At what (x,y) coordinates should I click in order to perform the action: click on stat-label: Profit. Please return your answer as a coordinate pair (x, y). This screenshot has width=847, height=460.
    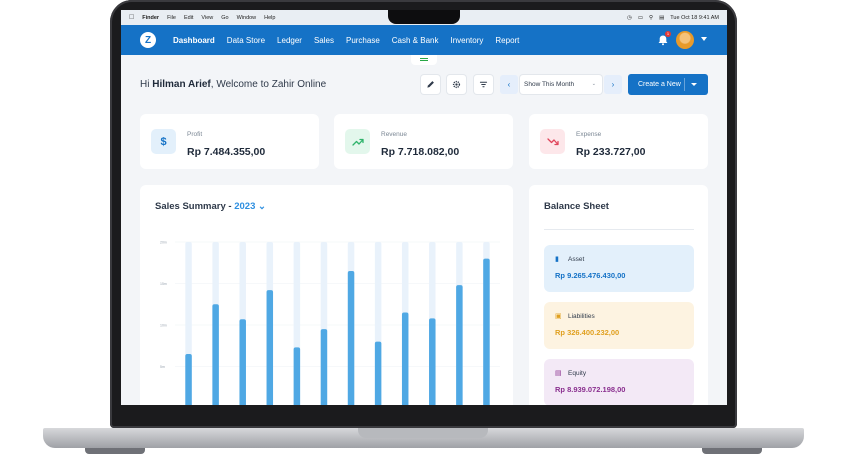
    Looking at the image, I should click on (195, 134).